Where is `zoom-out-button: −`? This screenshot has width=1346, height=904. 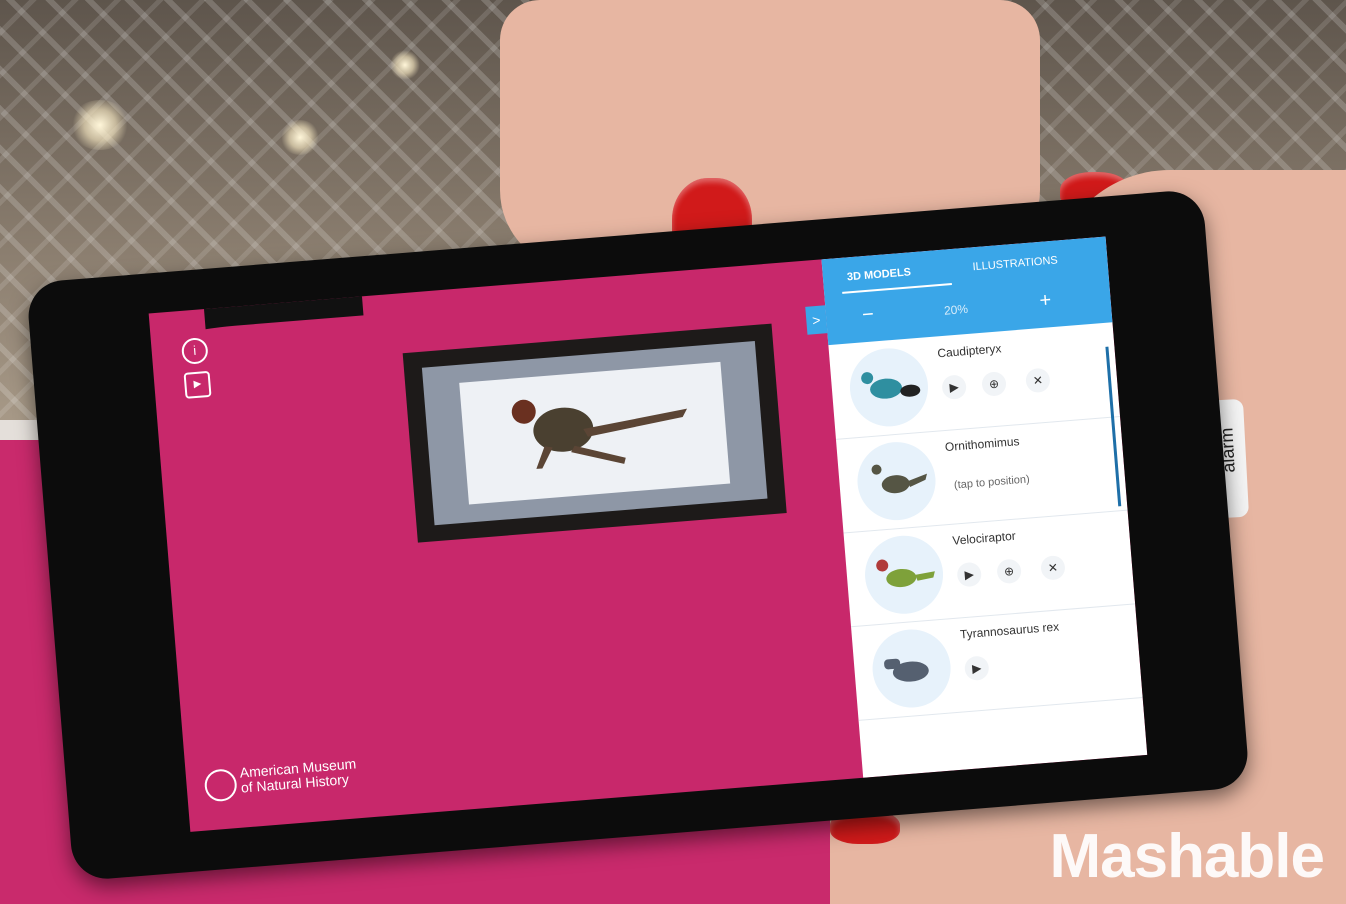
zoom-out-button: − is located at coordinates (867, 315).